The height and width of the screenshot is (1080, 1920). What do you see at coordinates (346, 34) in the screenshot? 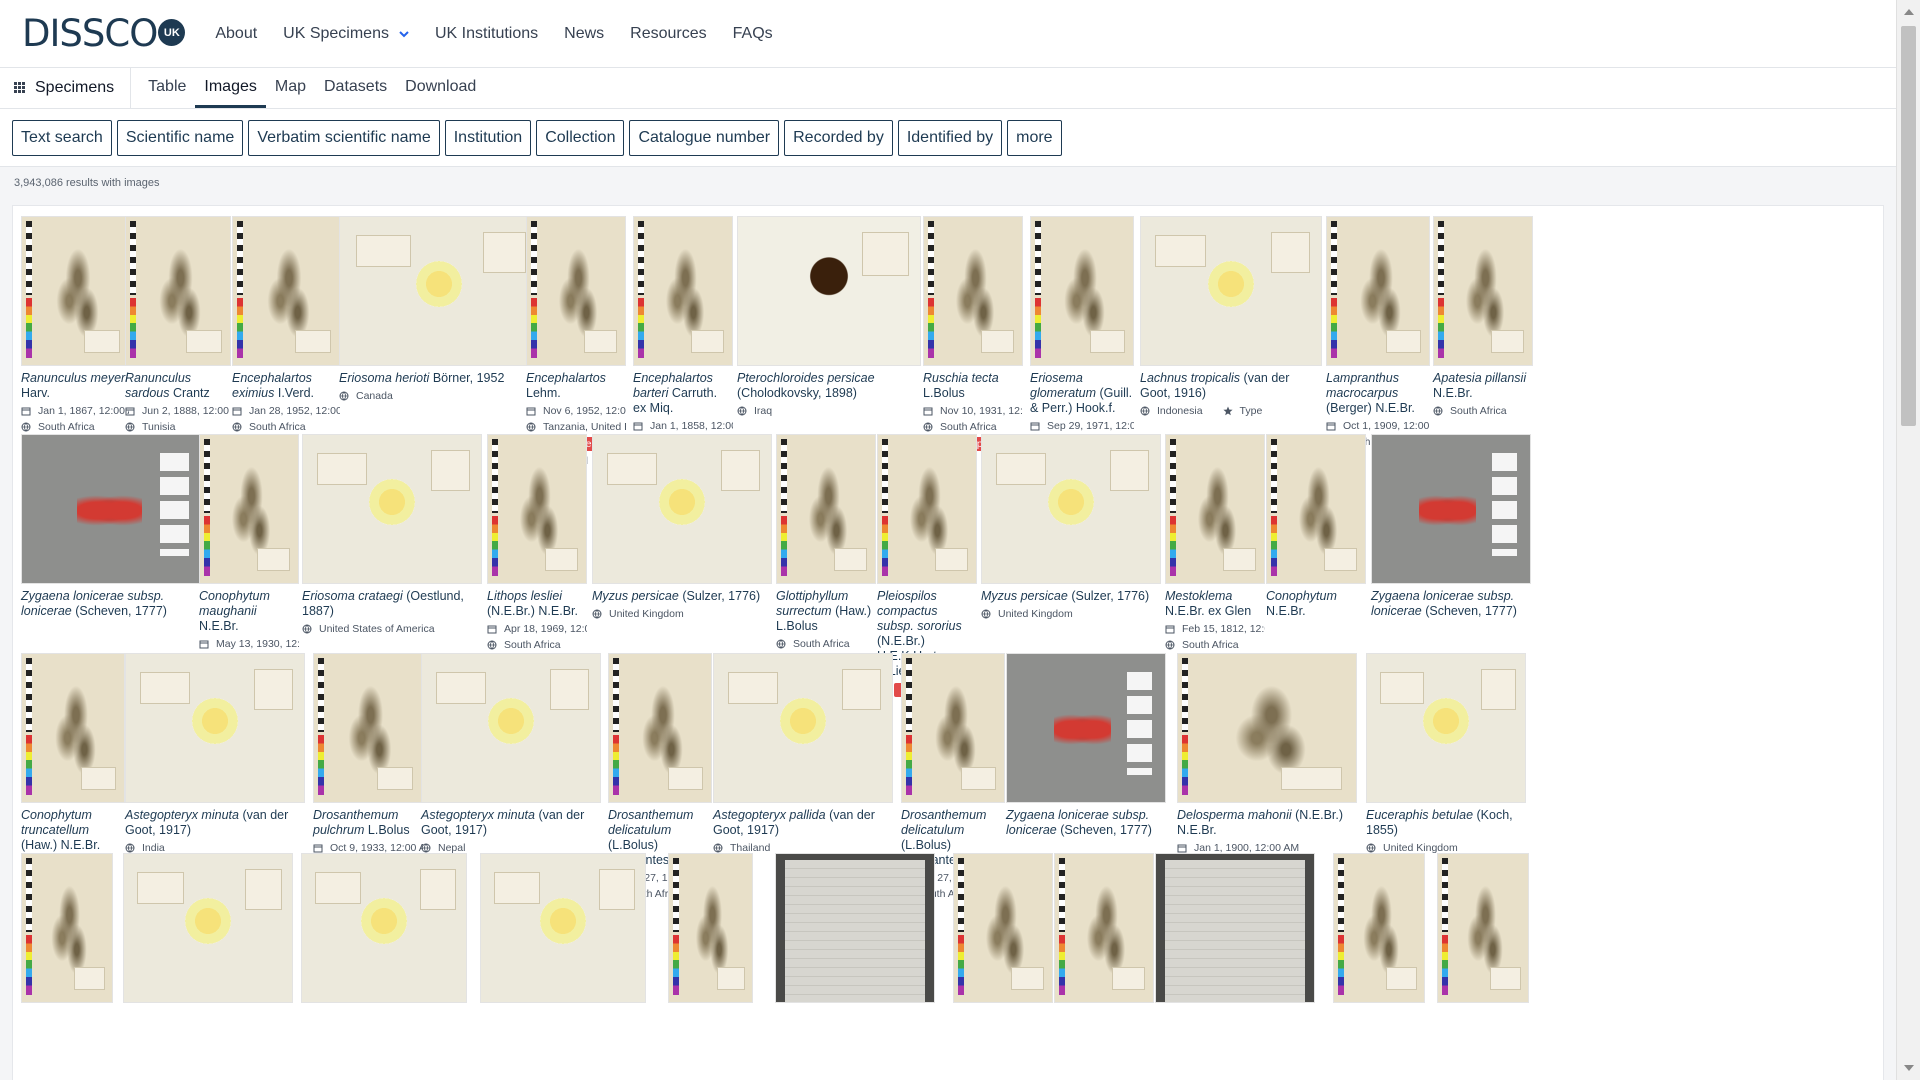
I see `nav-uk-specimens: UK Specimens` at bounding box center [346, 34].